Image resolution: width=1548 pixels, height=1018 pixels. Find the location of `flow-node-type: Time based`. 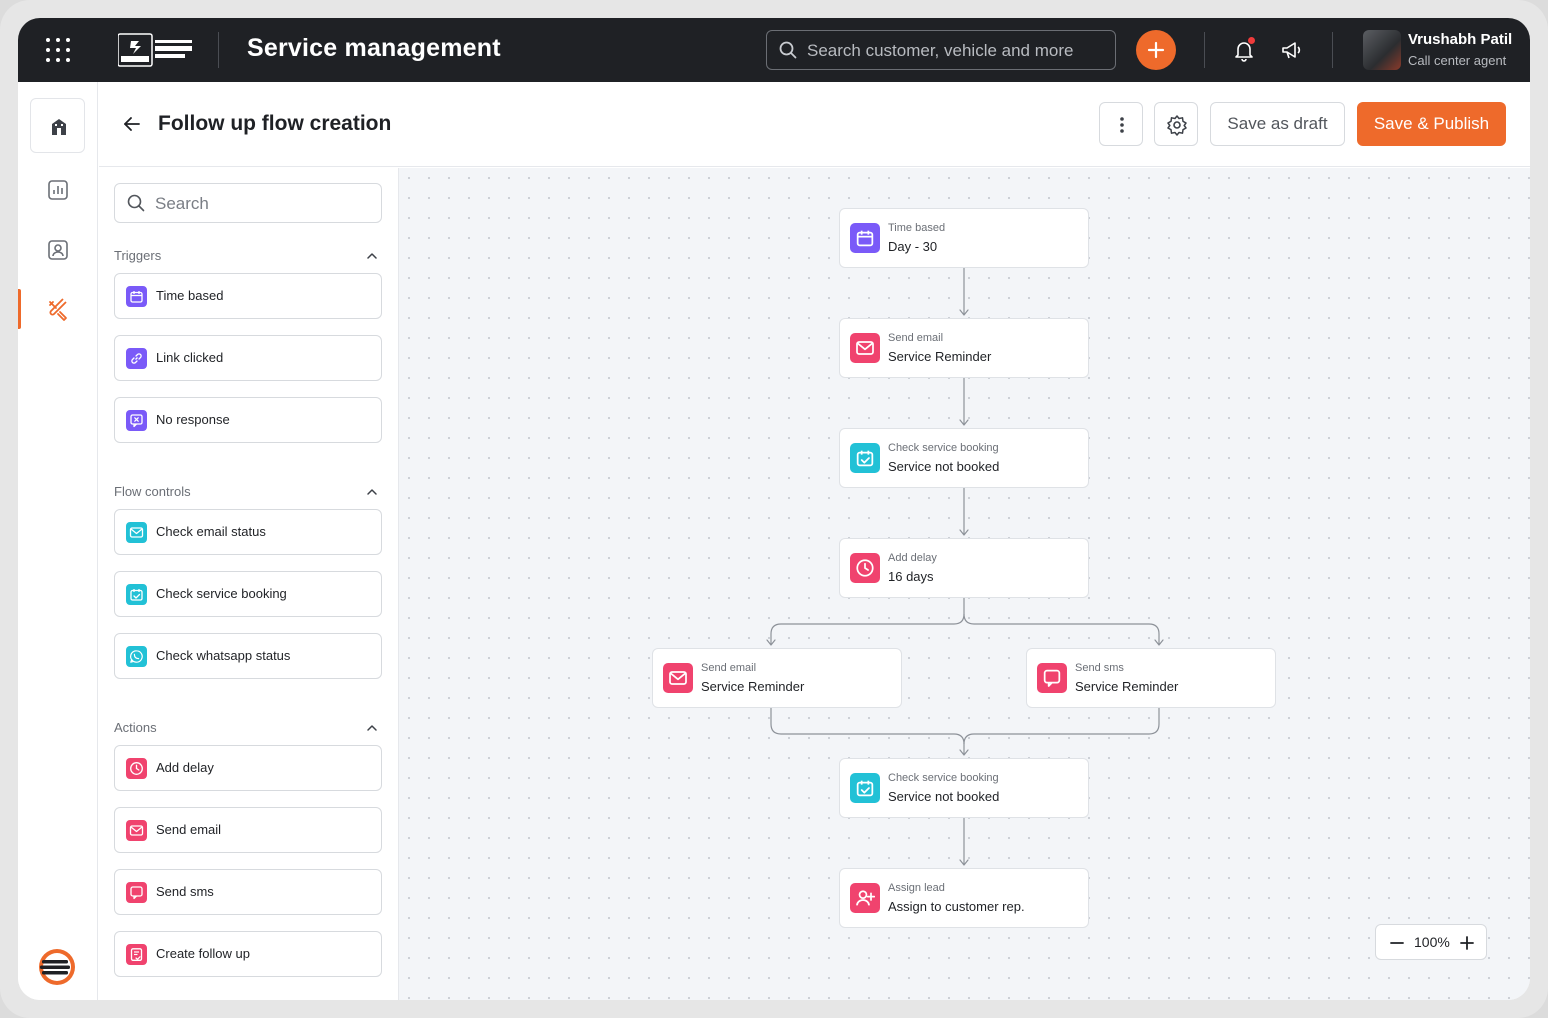

flow-node-type: Time based is located at coordinates (917, 228).